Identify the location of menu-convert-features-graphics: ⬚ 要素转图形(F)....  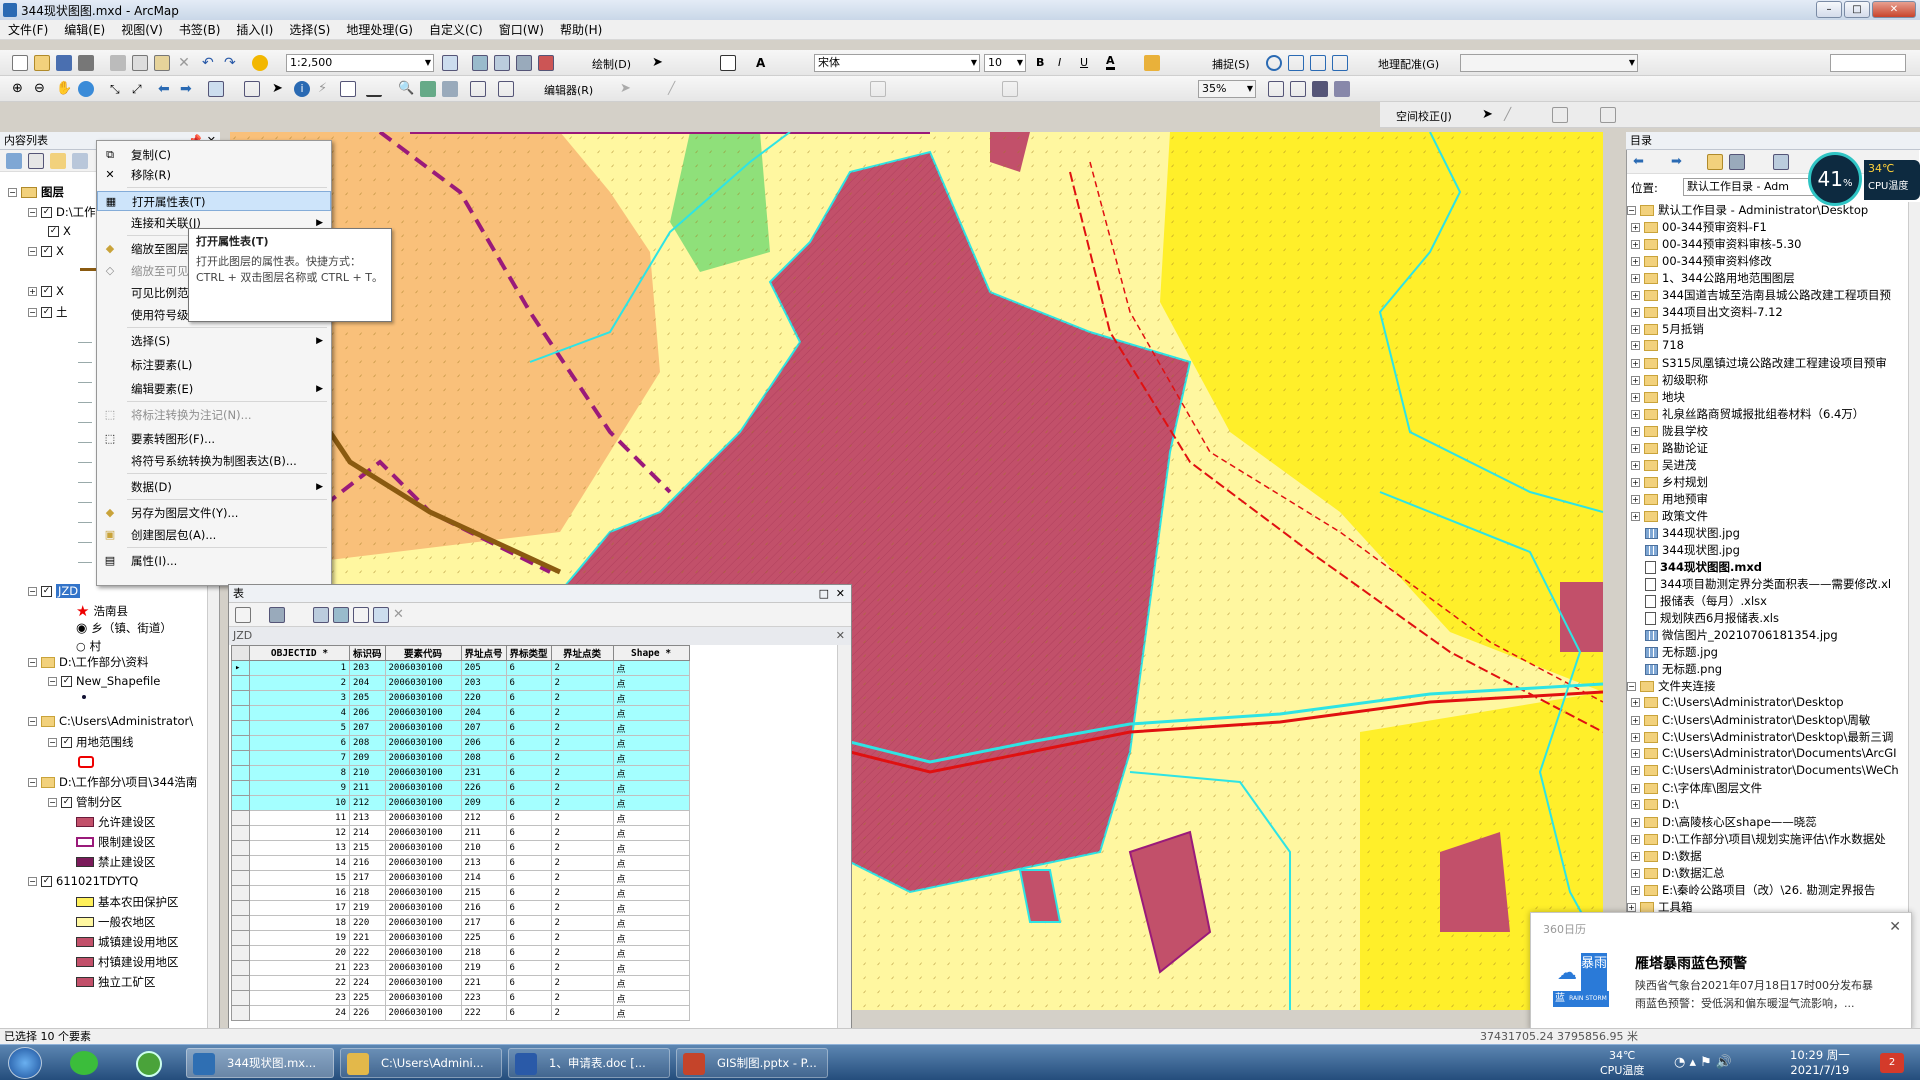
(214, 439).